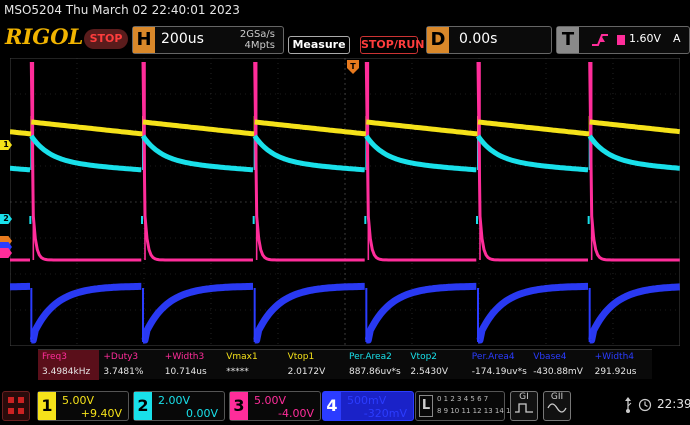 Image resolution: width=690 pixels, height=425 pixels. Describe the element at coordinates (476, 411) in the screenshot. I see `logic-channels-row2: 8 9 10 11 12 13 14 15` at that location.